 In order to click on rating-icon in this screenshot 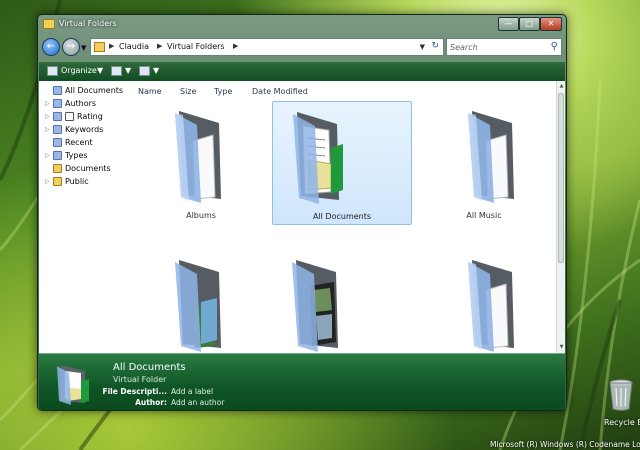, I will do `click(69, 116)`.